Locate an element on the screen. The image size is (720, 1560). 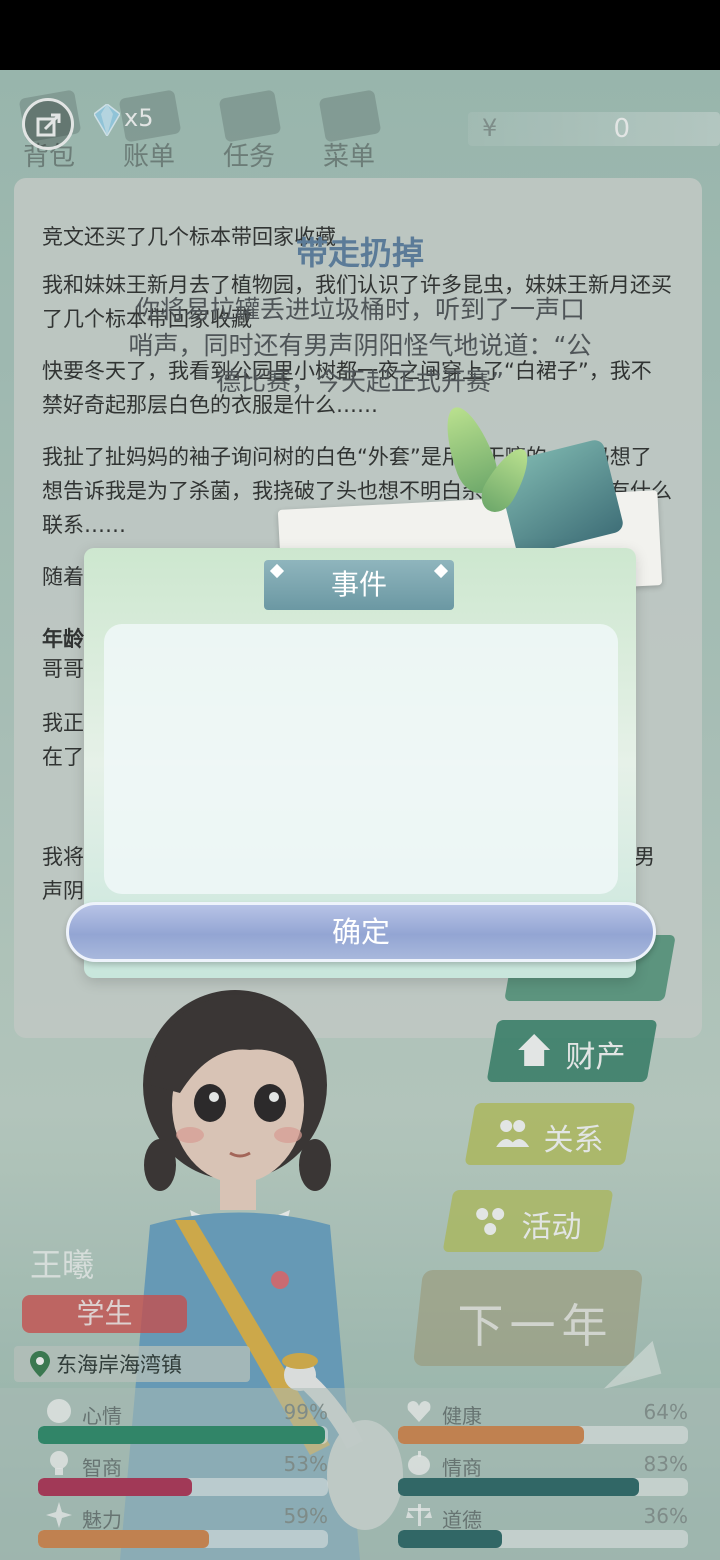
event-title: 带走扔掉 is located at coordinates (359, 253).